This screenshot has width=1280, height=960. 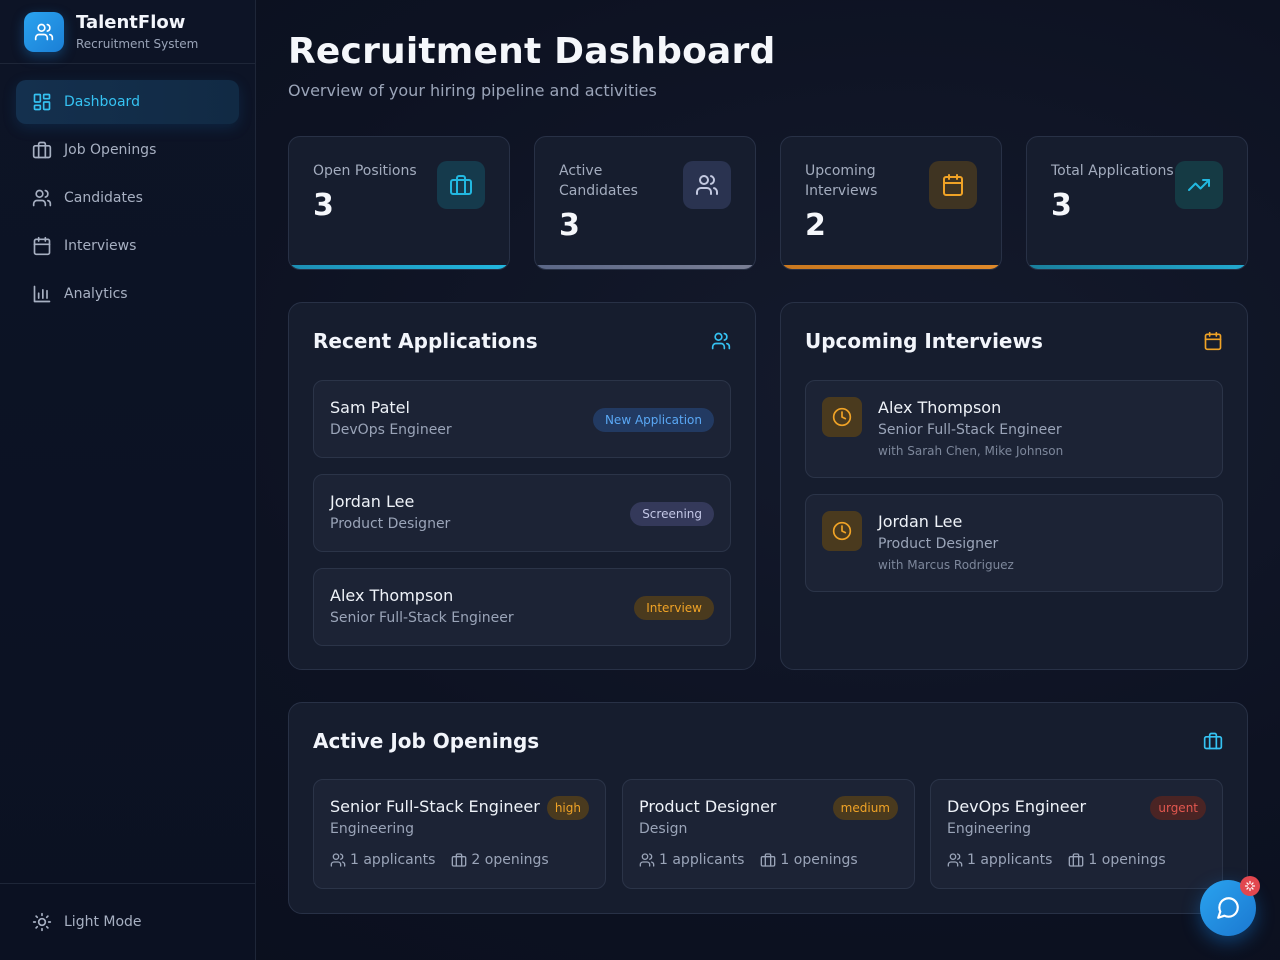 What do you see at coordinates (672, 514) in the screenshot?
I see `status-badge: Screening` at bounding box center [672, 514].